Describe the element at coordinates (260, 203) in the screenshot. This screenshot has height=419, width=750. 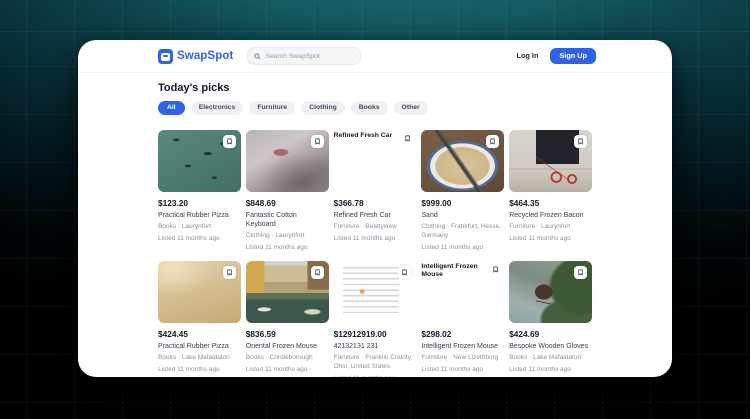
I see `listing-price: $848.69` at that location.